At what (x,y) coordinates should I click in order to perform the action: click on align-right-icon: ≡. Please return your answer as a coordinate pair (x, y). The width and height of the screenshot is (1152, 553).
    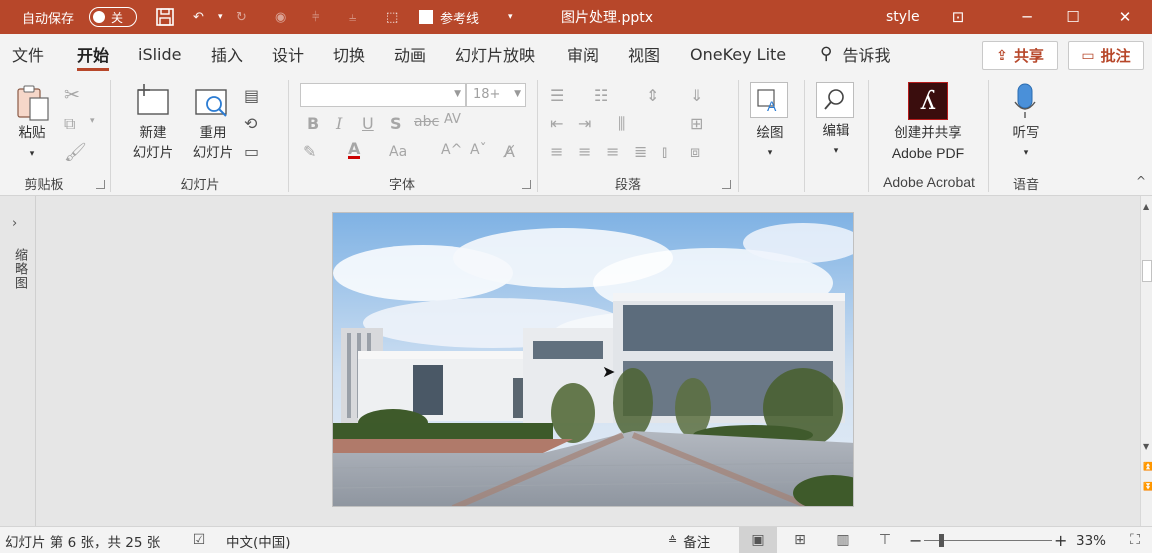
    Looking at the image, I should click on (612, 151).